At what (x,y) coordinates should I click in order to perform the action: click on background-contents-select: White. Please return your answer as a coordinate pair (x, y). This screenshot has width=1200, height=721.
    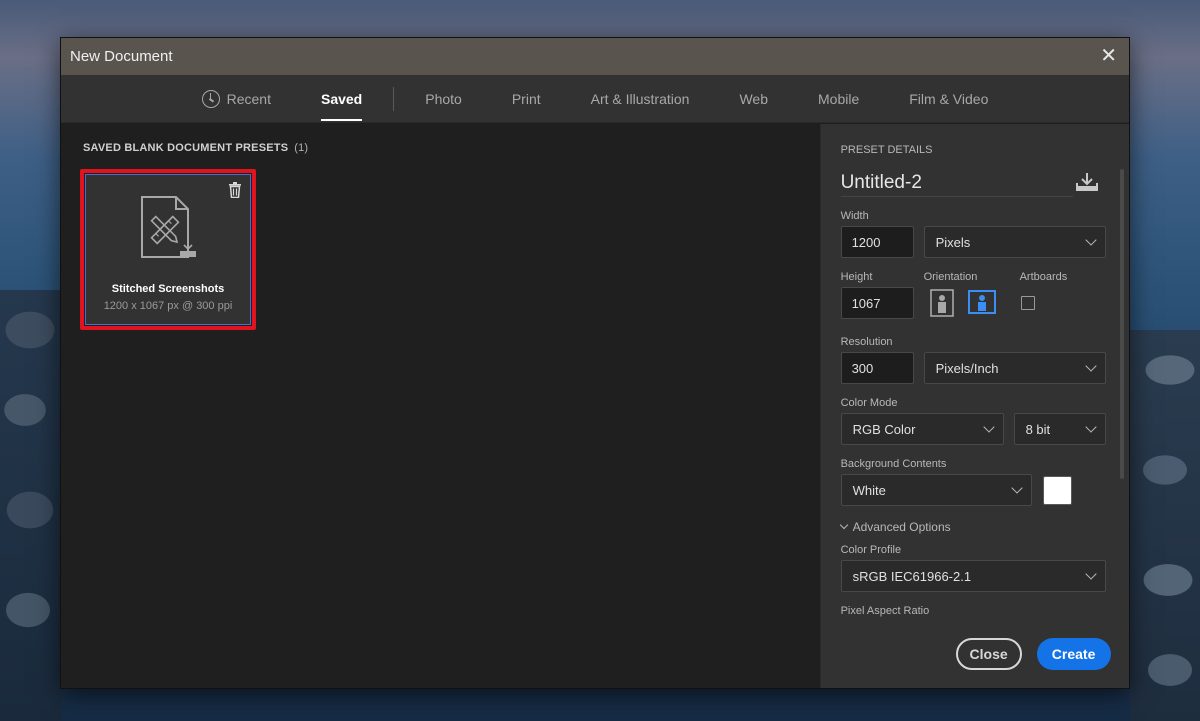
    Looking at the image, I should click on (936, 490).